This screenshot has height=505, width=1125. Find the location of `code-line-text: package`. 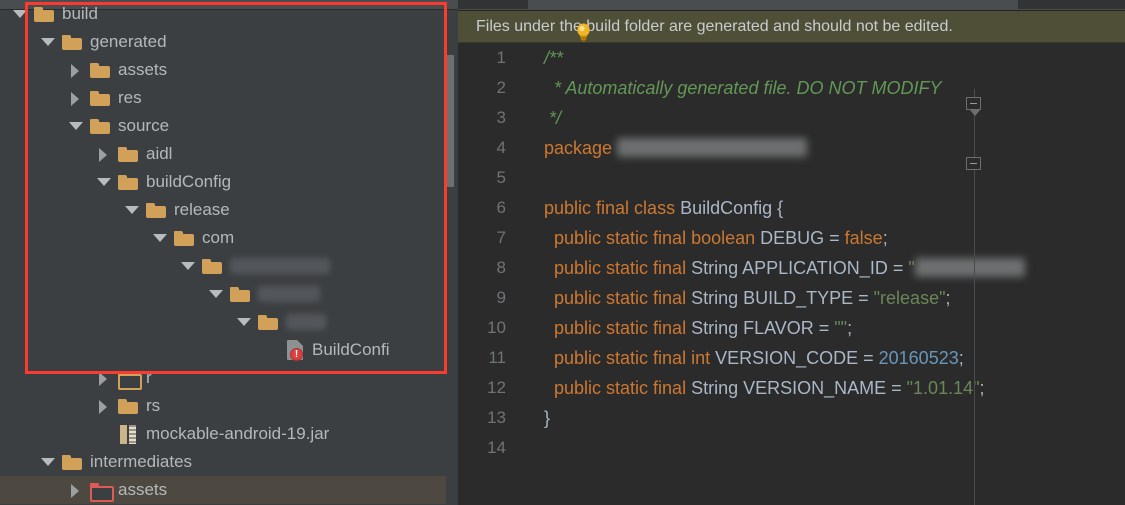

code-line-text: package is located at coordinates (672, 148).